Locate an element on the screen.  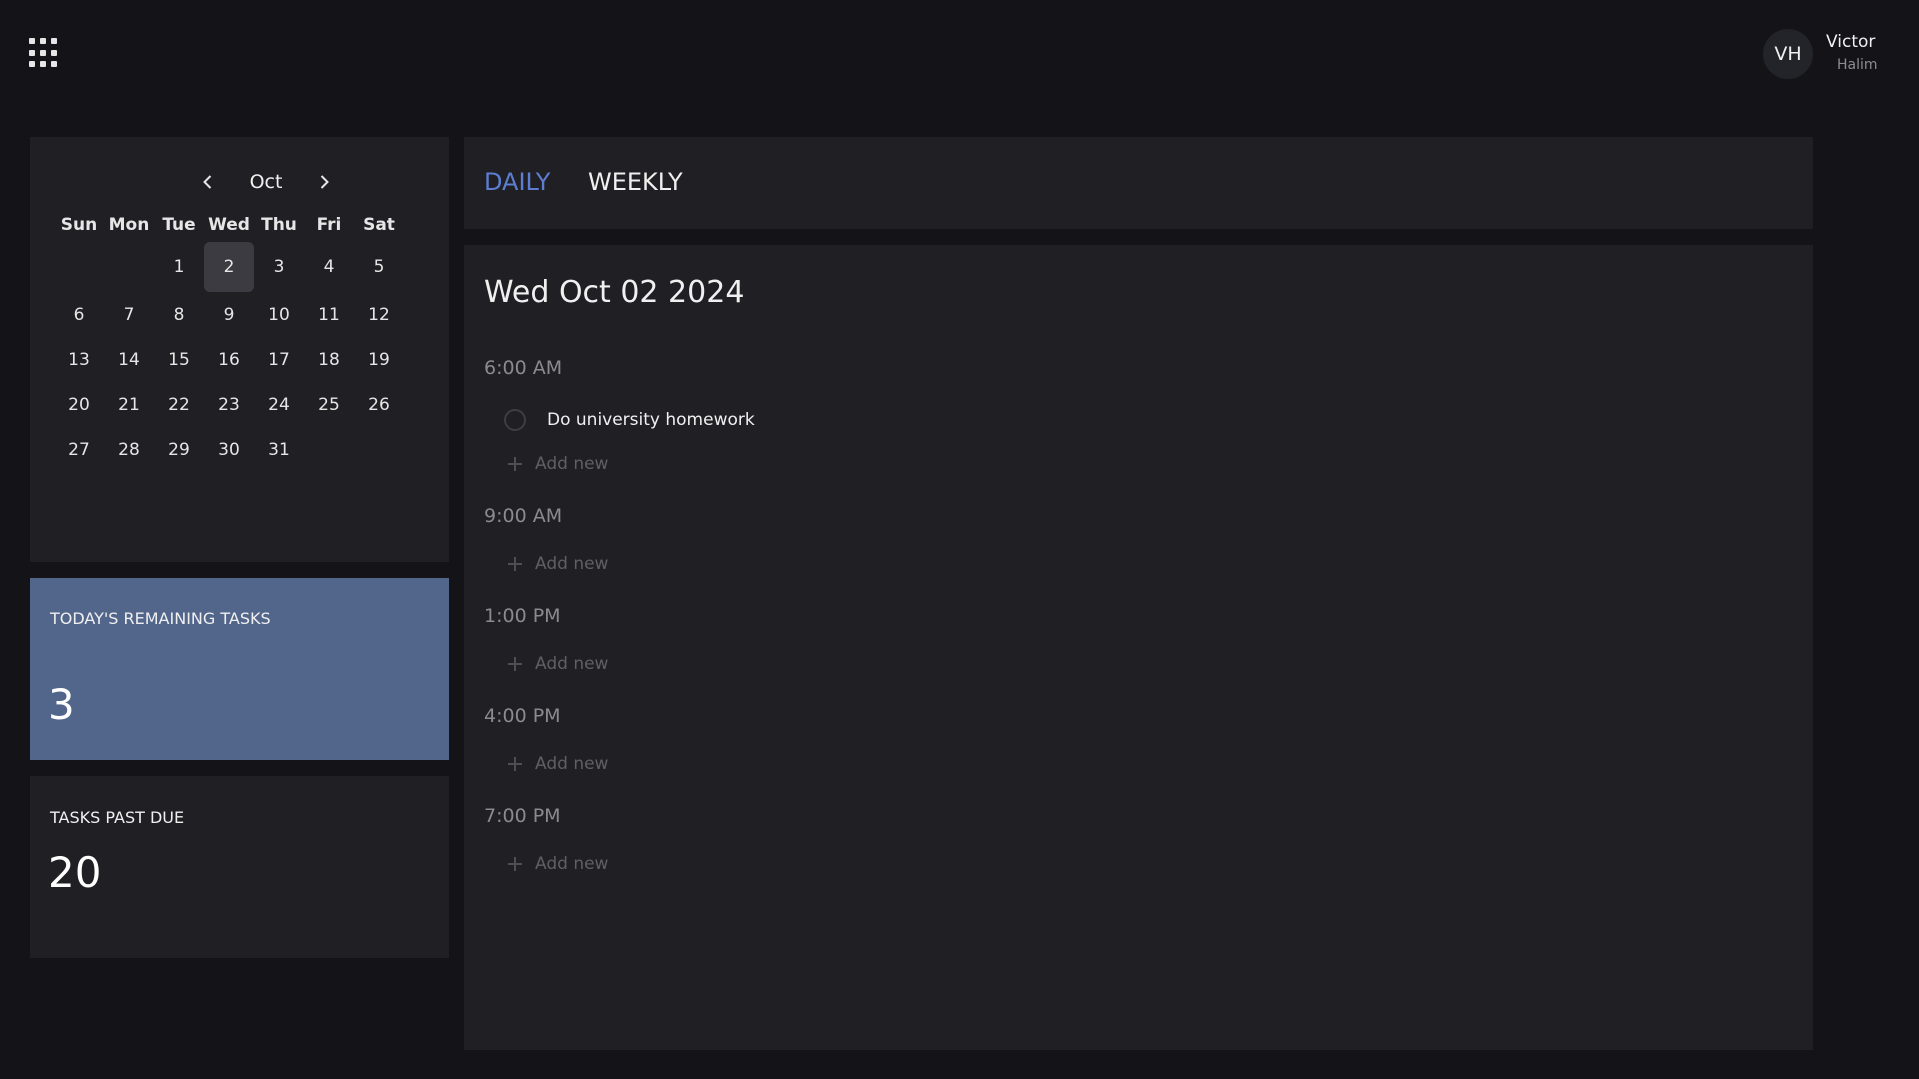
chevron-right-icon is located at coordinates (324, 182).